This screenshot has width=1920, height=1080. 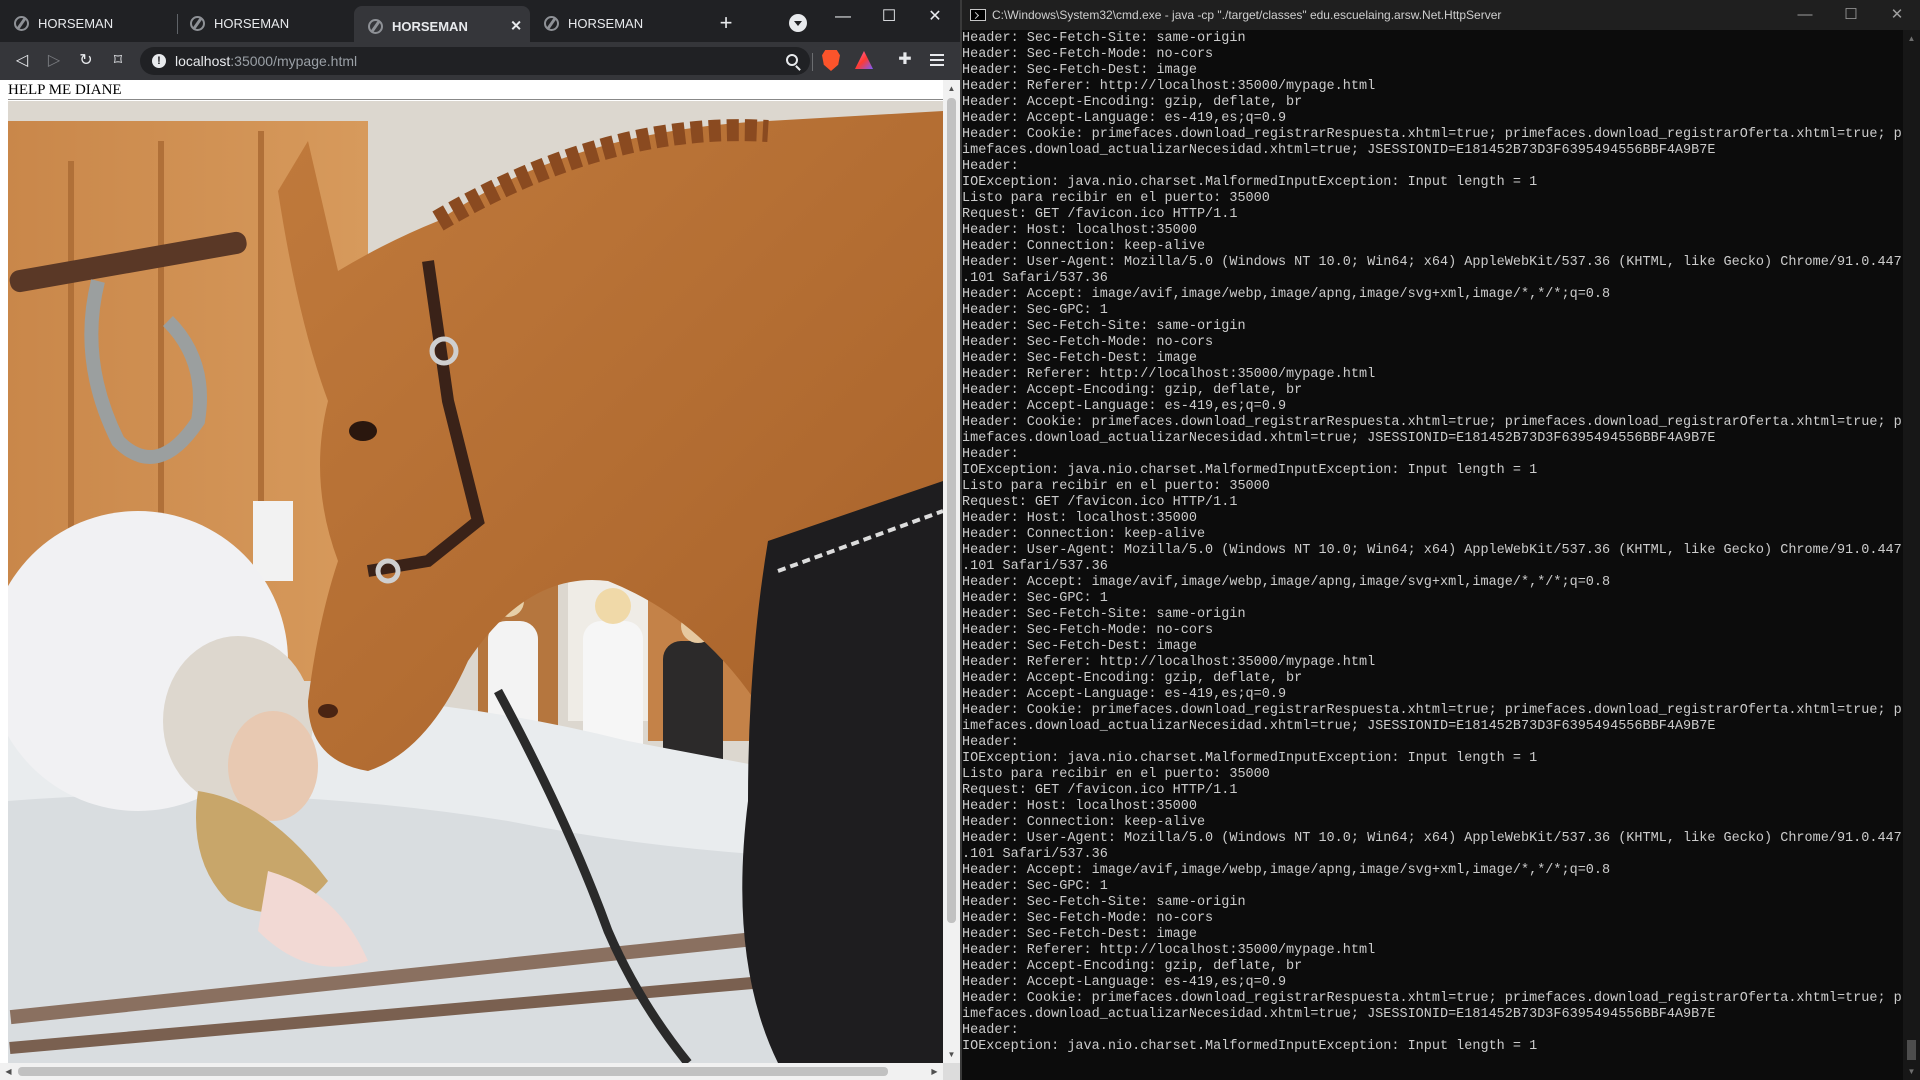 I want to click on zoom-icon, so click(x=792, y=60).